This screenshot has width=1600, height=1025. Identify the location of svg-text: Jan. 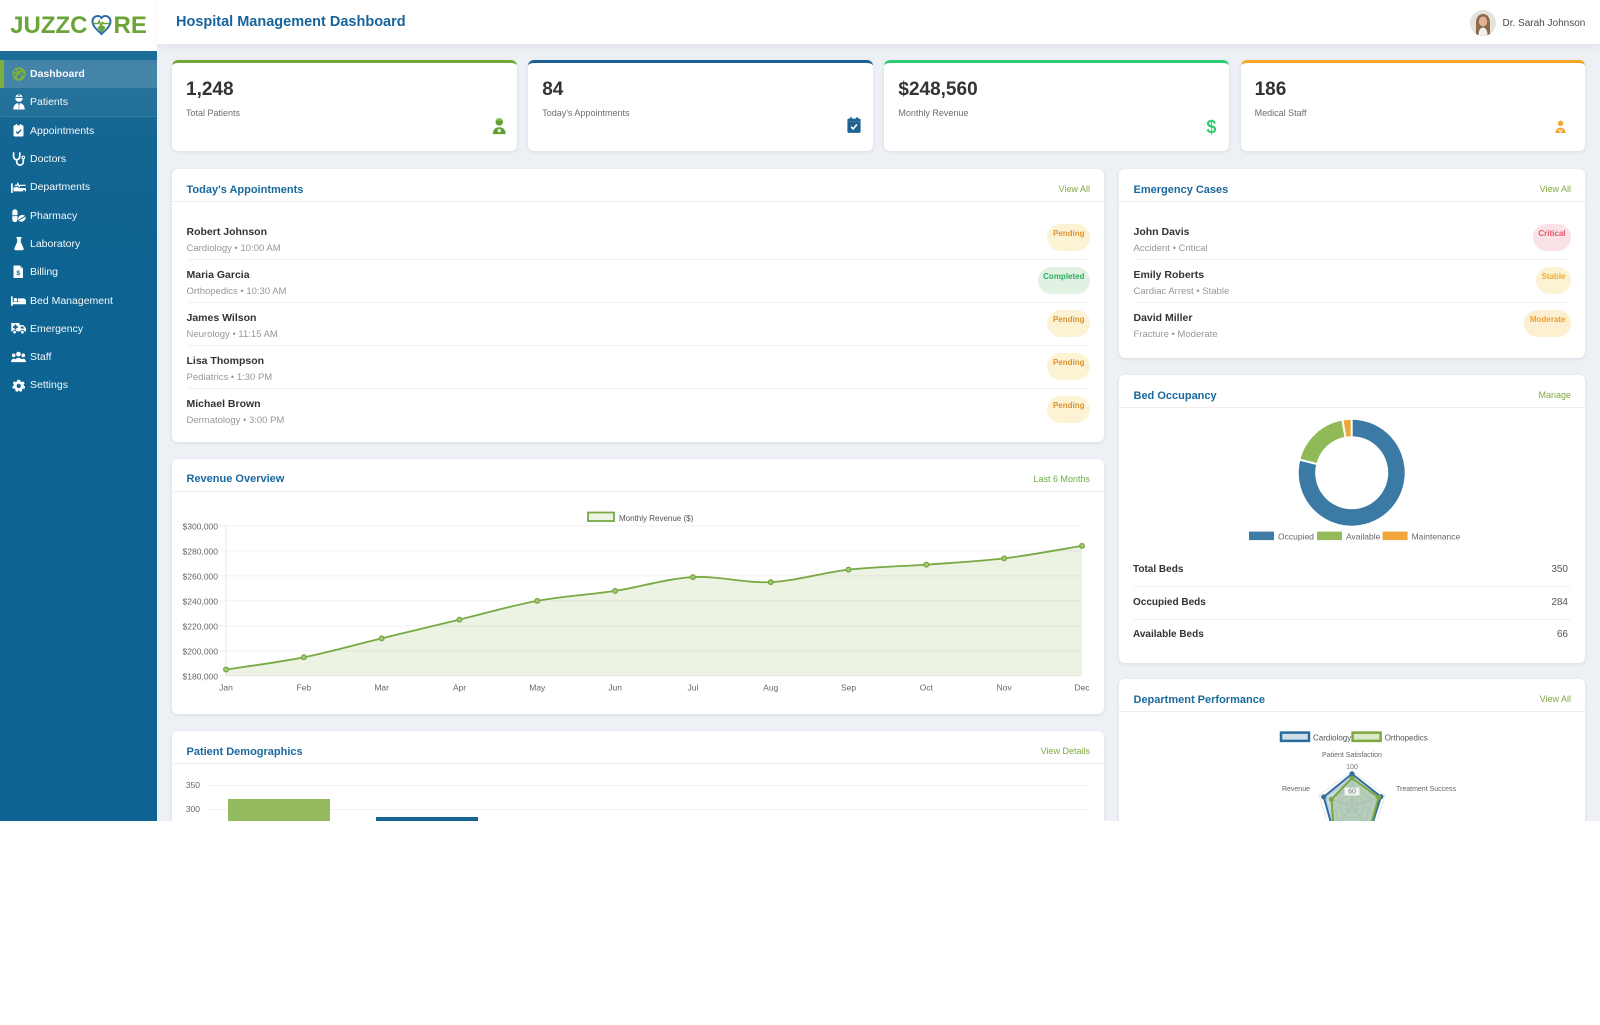
(226, 687).